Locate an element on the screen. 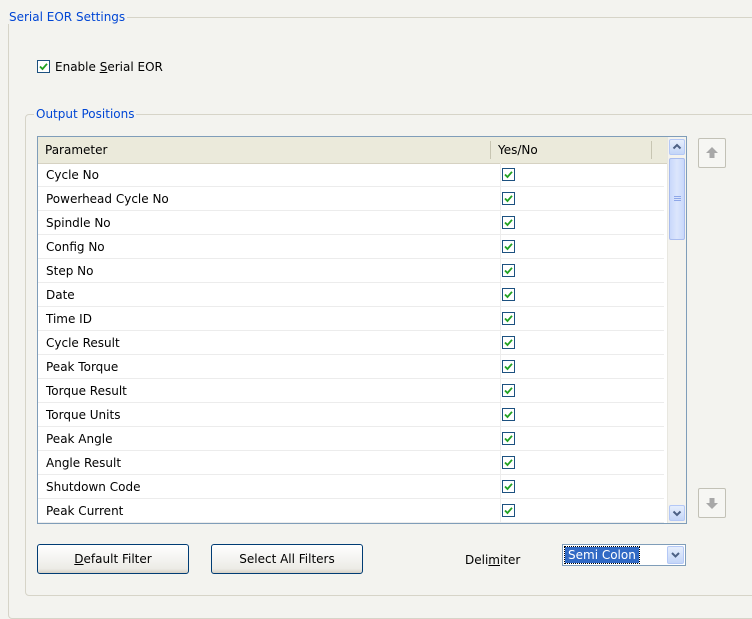 This screenshot has height=619, width=752. delimiter-select: Semi Colon is located at coordinates (624, 555).